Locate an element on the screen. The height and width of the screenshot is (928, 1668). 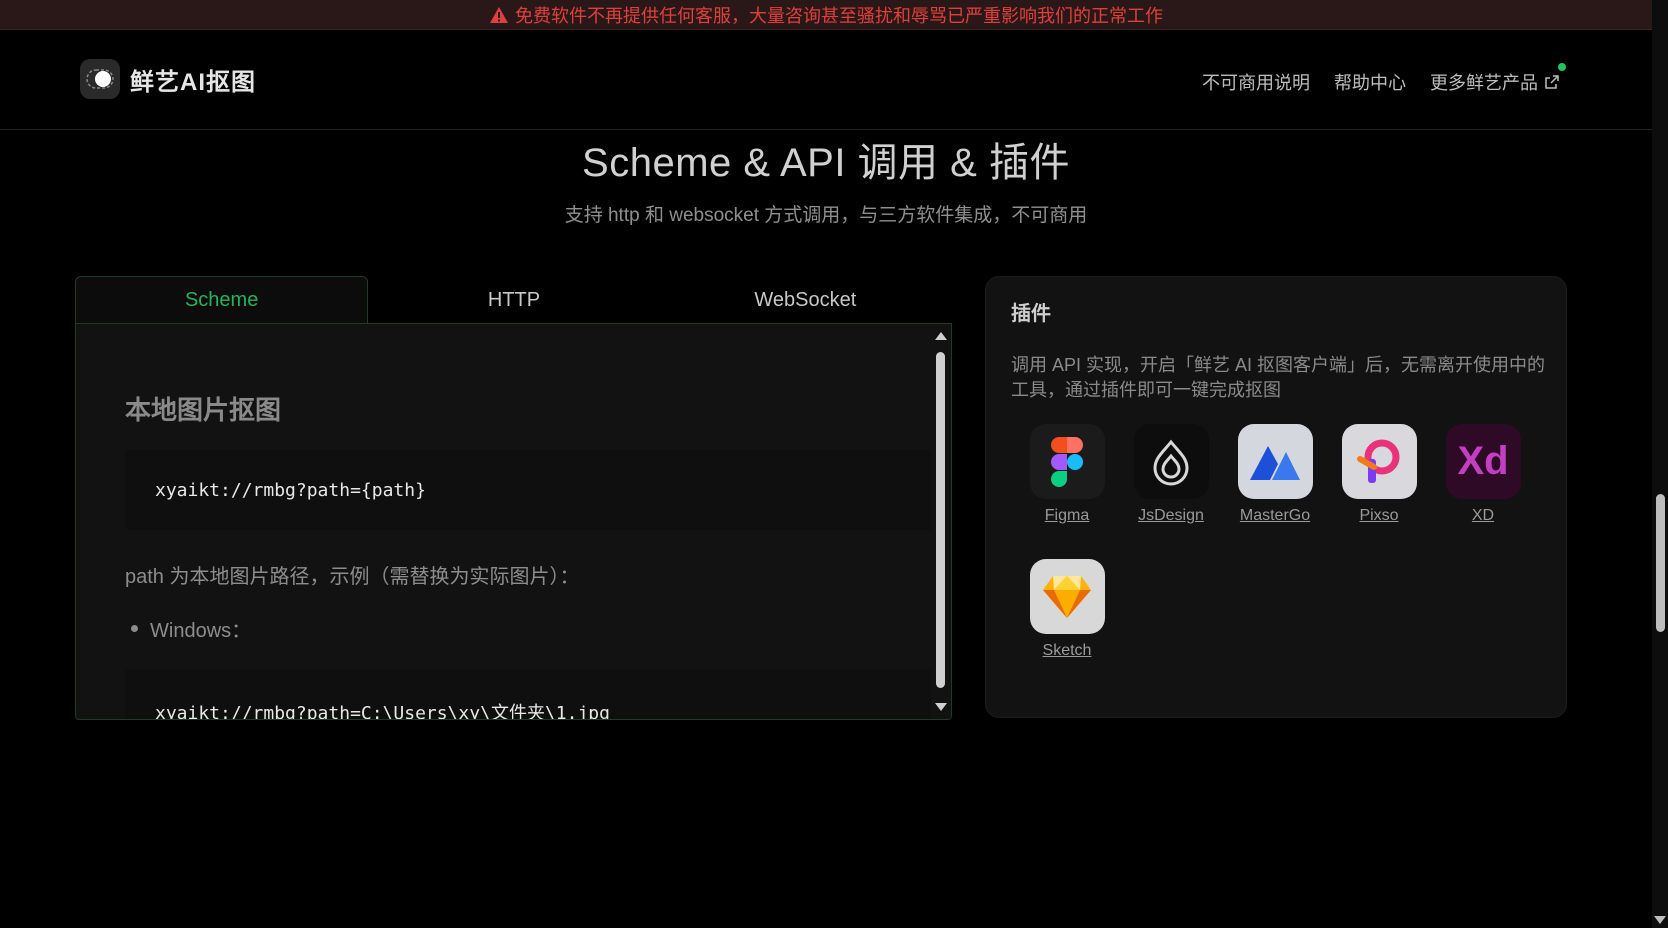
plugin-pixso: Pixso is located at coordinates (1379, 474).